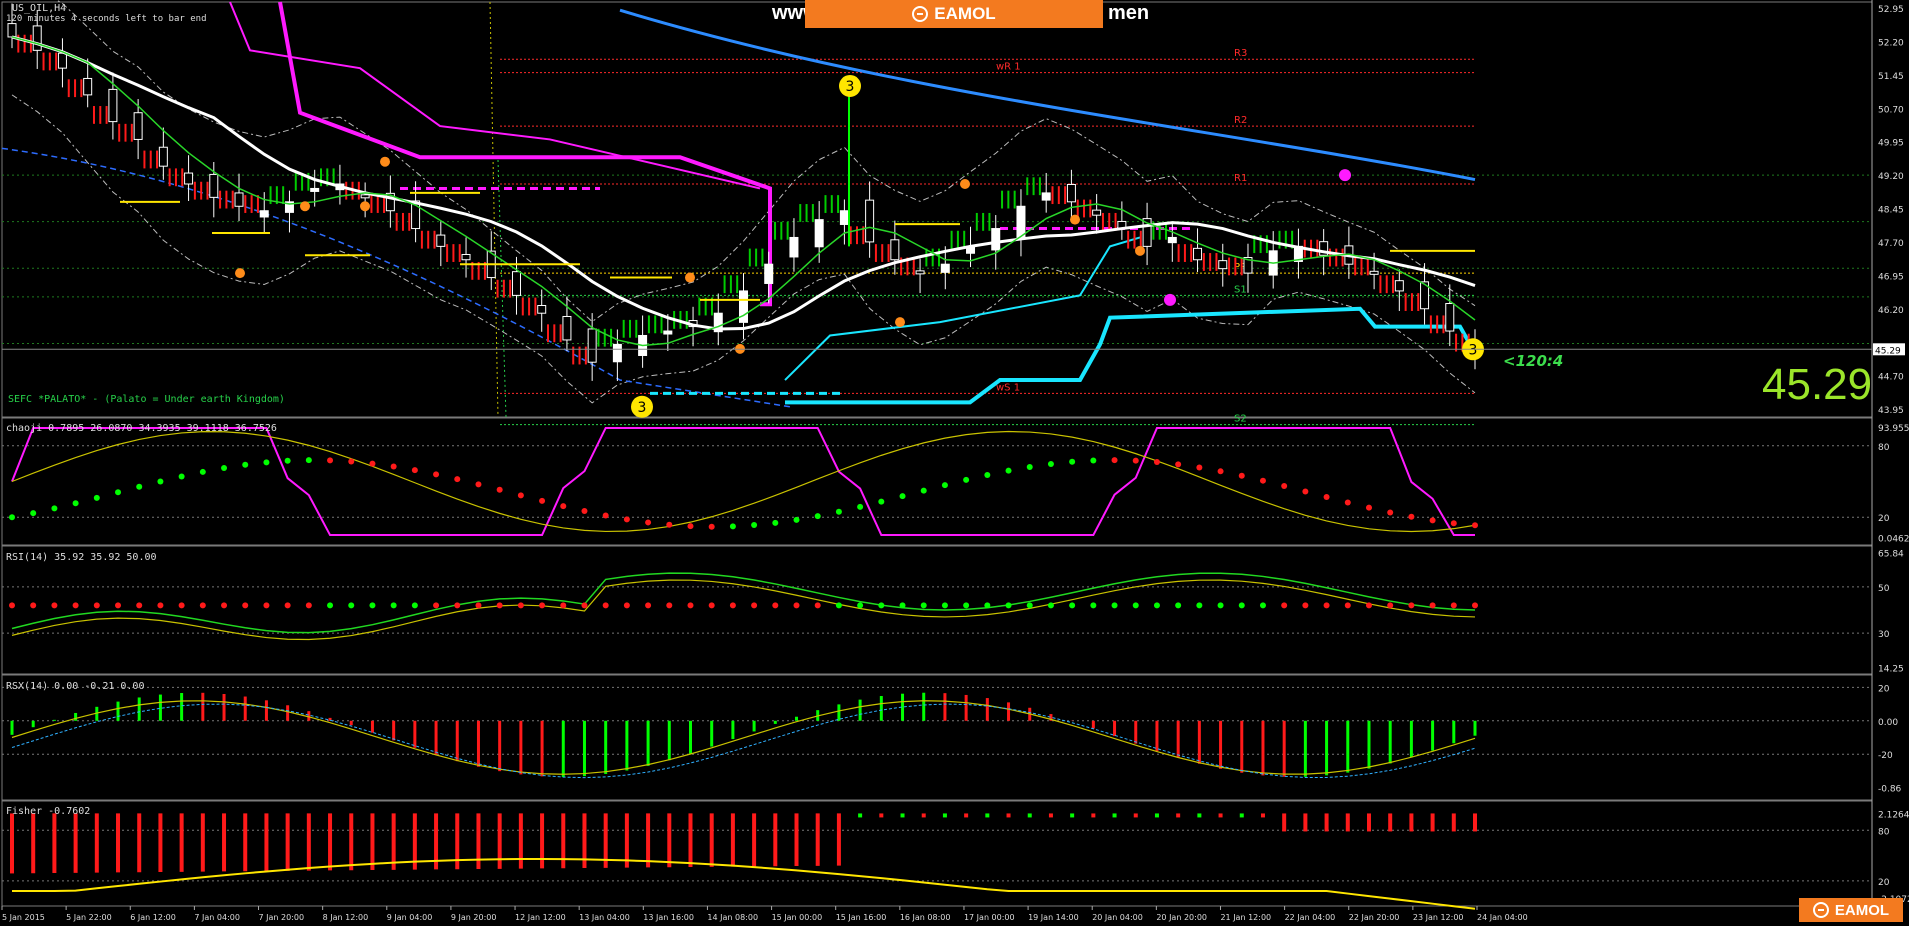  I want to click on rsx-axis-1: 0.00, so click(1888, 723).